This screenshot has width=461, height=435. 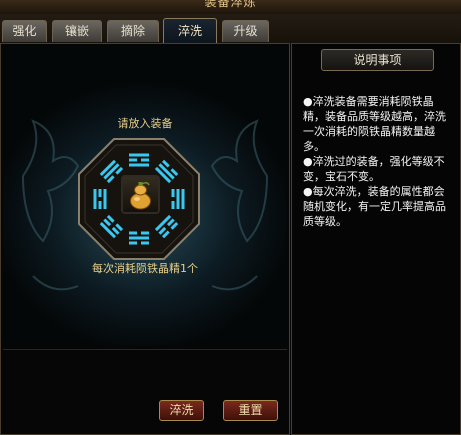 What do you see at coordinates (250, 410) in the screenshot?
I see `reset-button: 重置` at bounding box center [250, 410].